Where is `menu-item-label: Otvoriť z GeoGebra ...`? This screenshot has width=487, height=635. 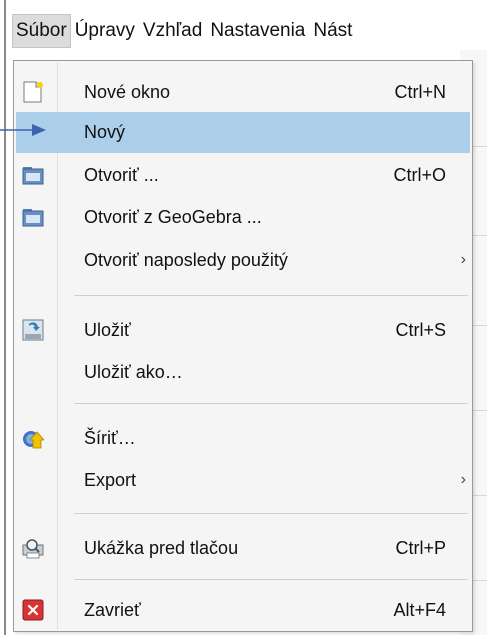
menu-item-label: Otvoriť z GeoGebra ... is located at coordinates (173, 216).